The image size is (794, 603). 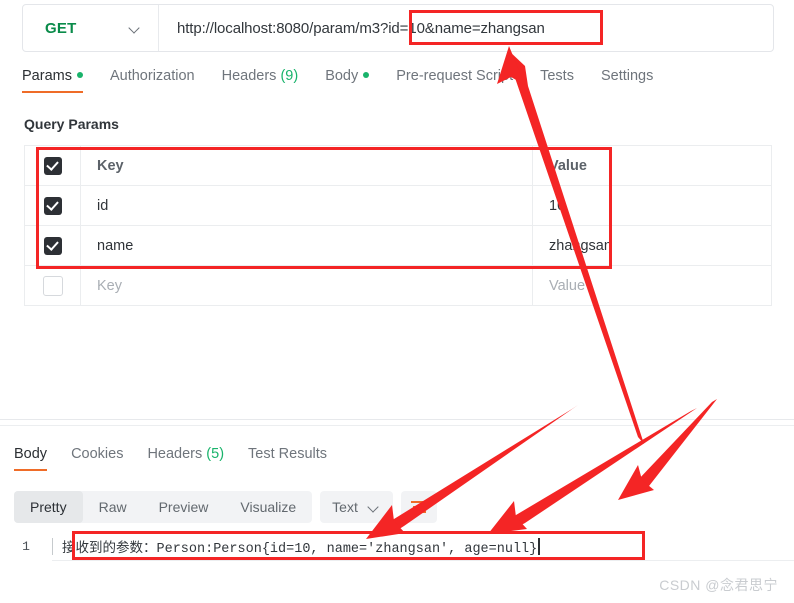 What do you see at coordinates (455, 76) in the screenshot?
I see `tab-pre-request-script-label: Pre-request Script` at bounding box center [455, 76].